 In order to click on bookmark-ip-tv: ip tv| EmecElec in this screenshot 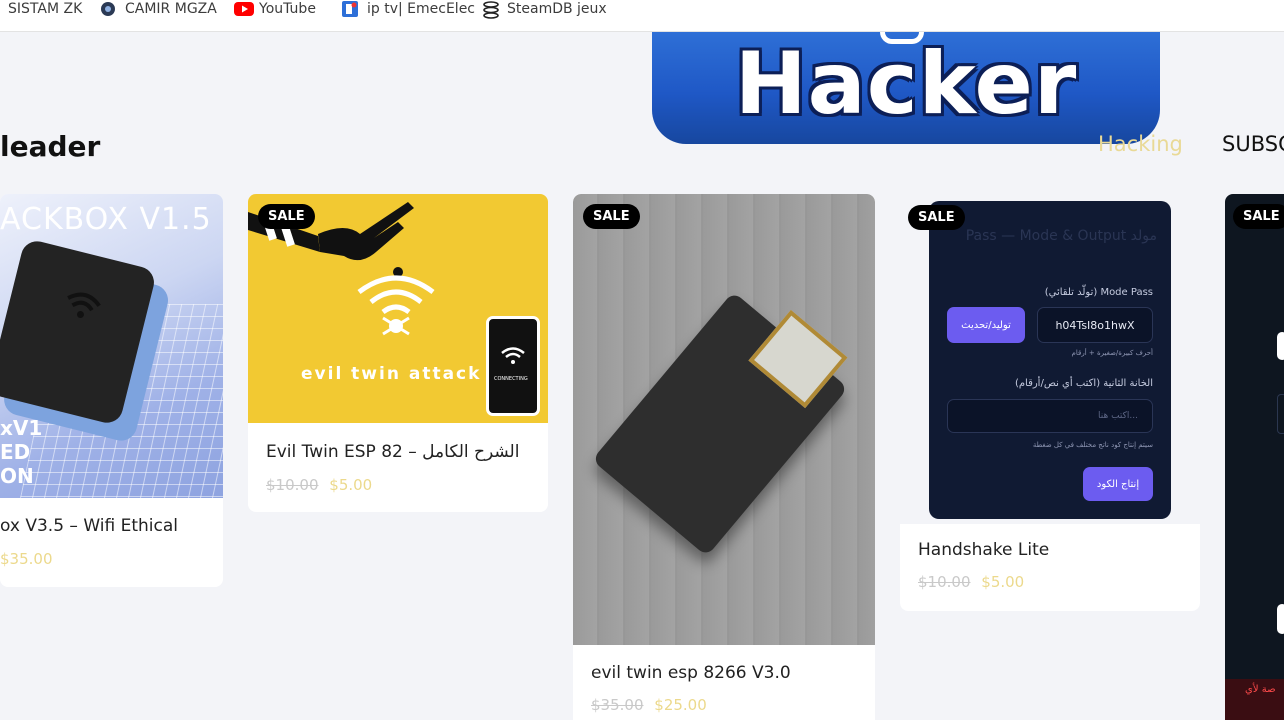, I will do `click(408, 9)`.